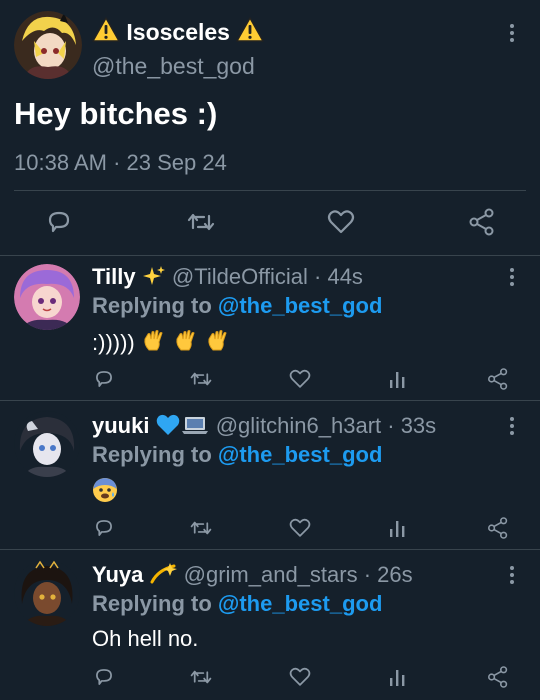 This screenshot has height=700, width=540. Describe the element at coordinates (120, 425) in the screenshot. I see `display-name: yuuki` at that location.